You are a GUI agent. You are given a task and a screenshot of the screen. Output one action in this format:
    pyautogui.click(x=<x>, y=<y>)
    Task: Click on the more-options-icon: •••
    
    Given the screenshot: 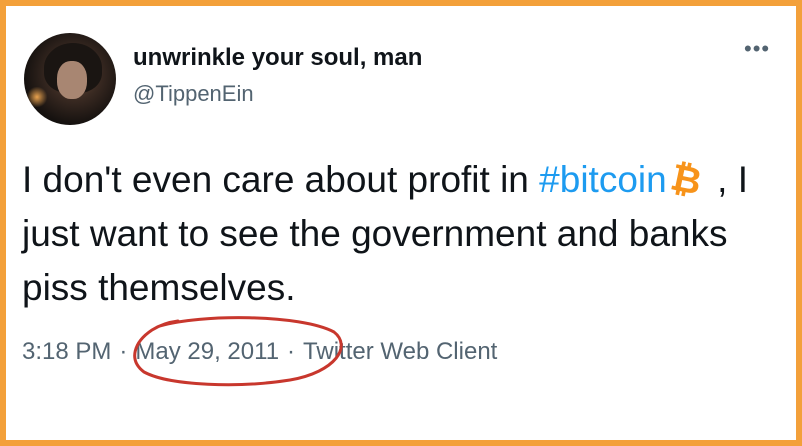 What is the action you would take?
    pyautogui.click(x=757, y=49)
    